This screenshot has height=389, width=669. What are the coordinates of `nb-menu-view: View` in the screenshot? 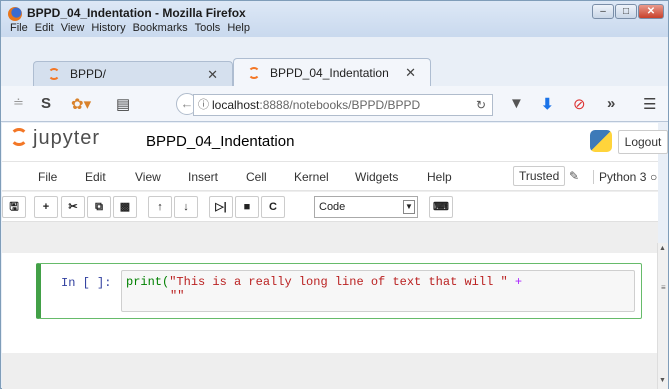 It's located at (148, 177).